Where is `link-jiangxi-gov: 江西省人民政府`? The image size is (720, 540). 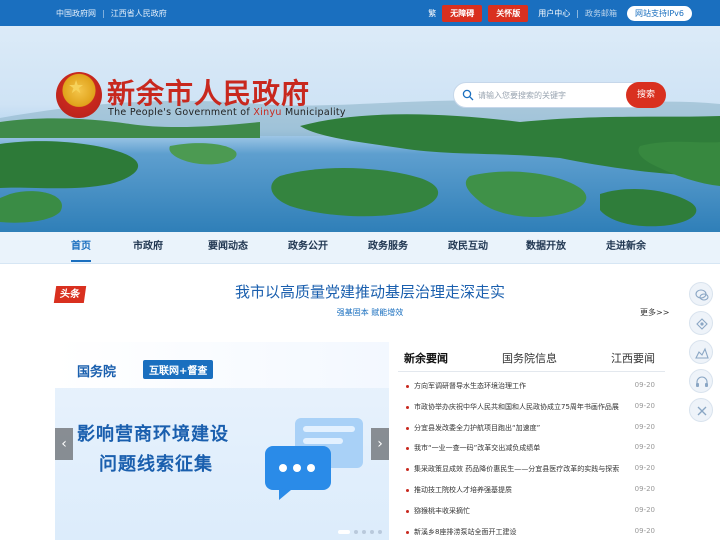 link-jiangxi-gov: 江西省人民政府 is located at coordinates (139, 13).